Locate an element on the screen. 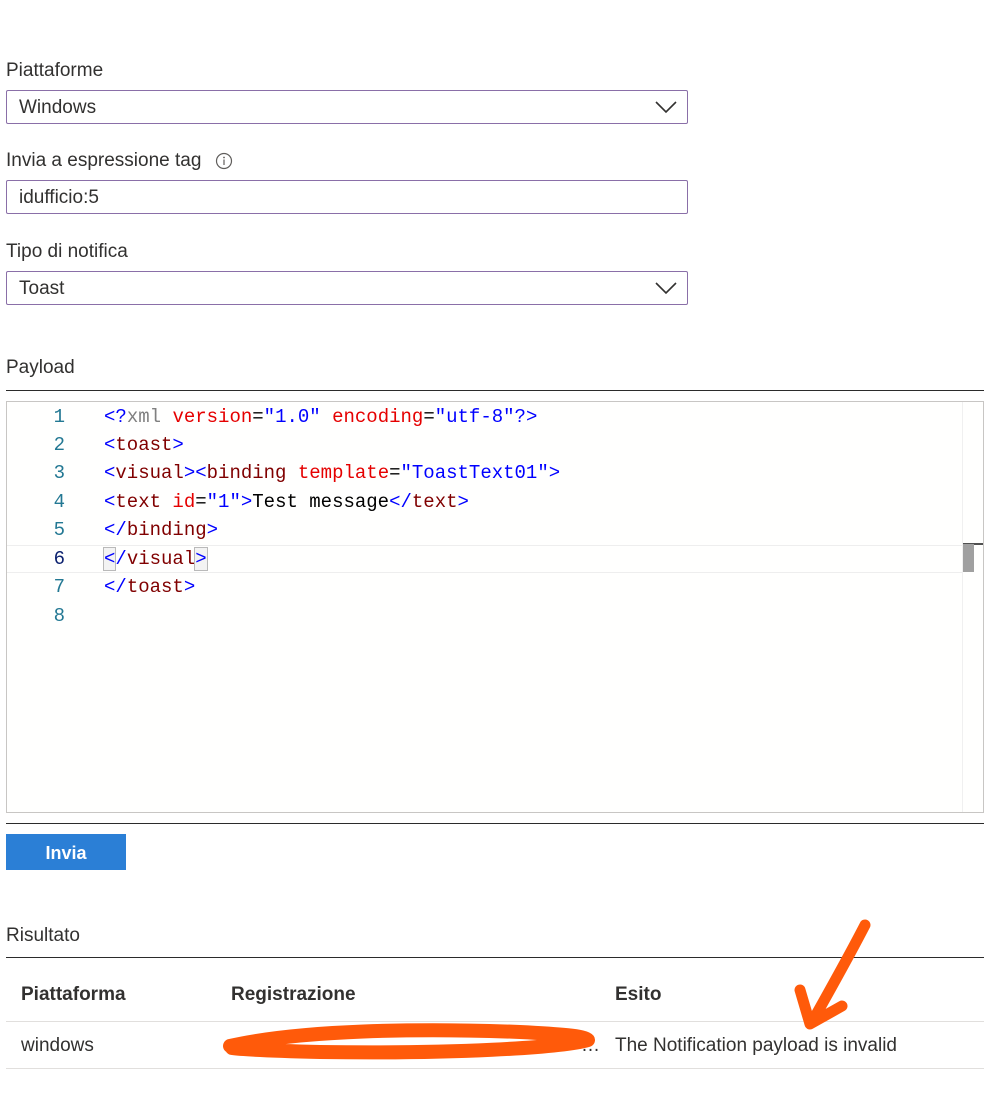 Image resolution: width=987 pixels, height=1096 pixels. send-button: Invia is located at coordinates (66, 852).